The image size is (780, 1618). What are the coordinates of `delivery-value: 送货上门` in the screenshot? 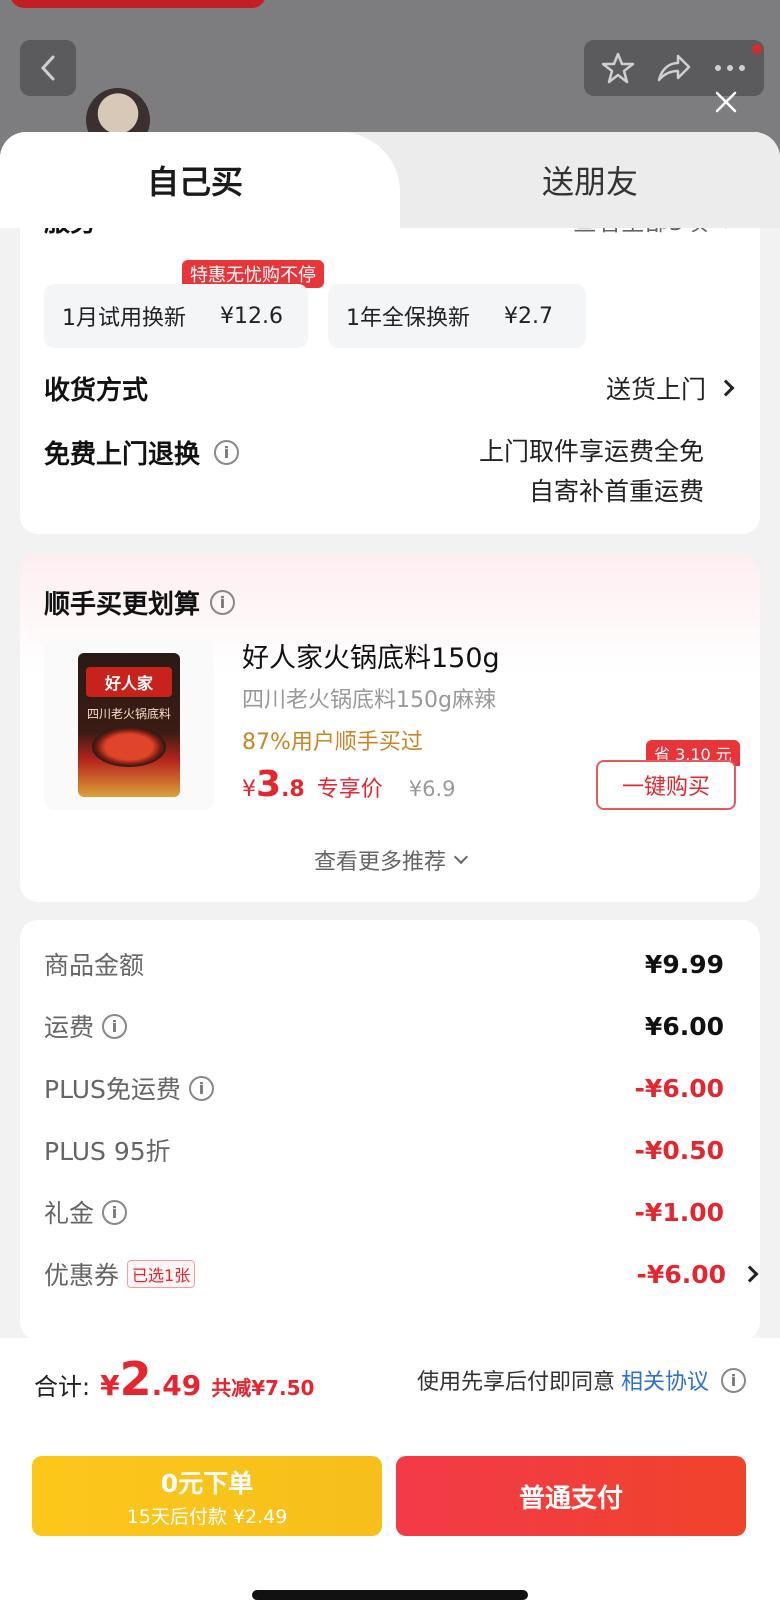 It's located at (655, 389).